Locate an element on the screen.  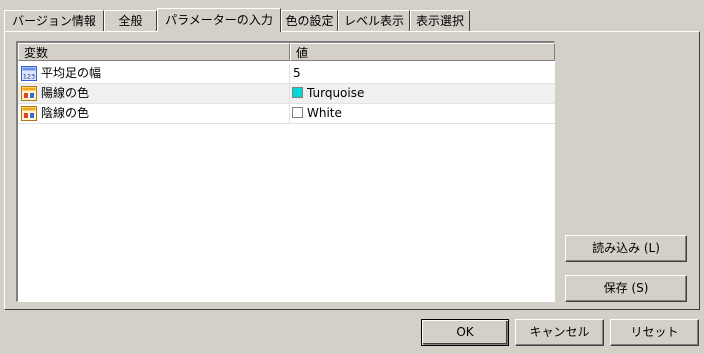
table-row: 陽線の色 Turquoise is located at coordinates (286, 94).